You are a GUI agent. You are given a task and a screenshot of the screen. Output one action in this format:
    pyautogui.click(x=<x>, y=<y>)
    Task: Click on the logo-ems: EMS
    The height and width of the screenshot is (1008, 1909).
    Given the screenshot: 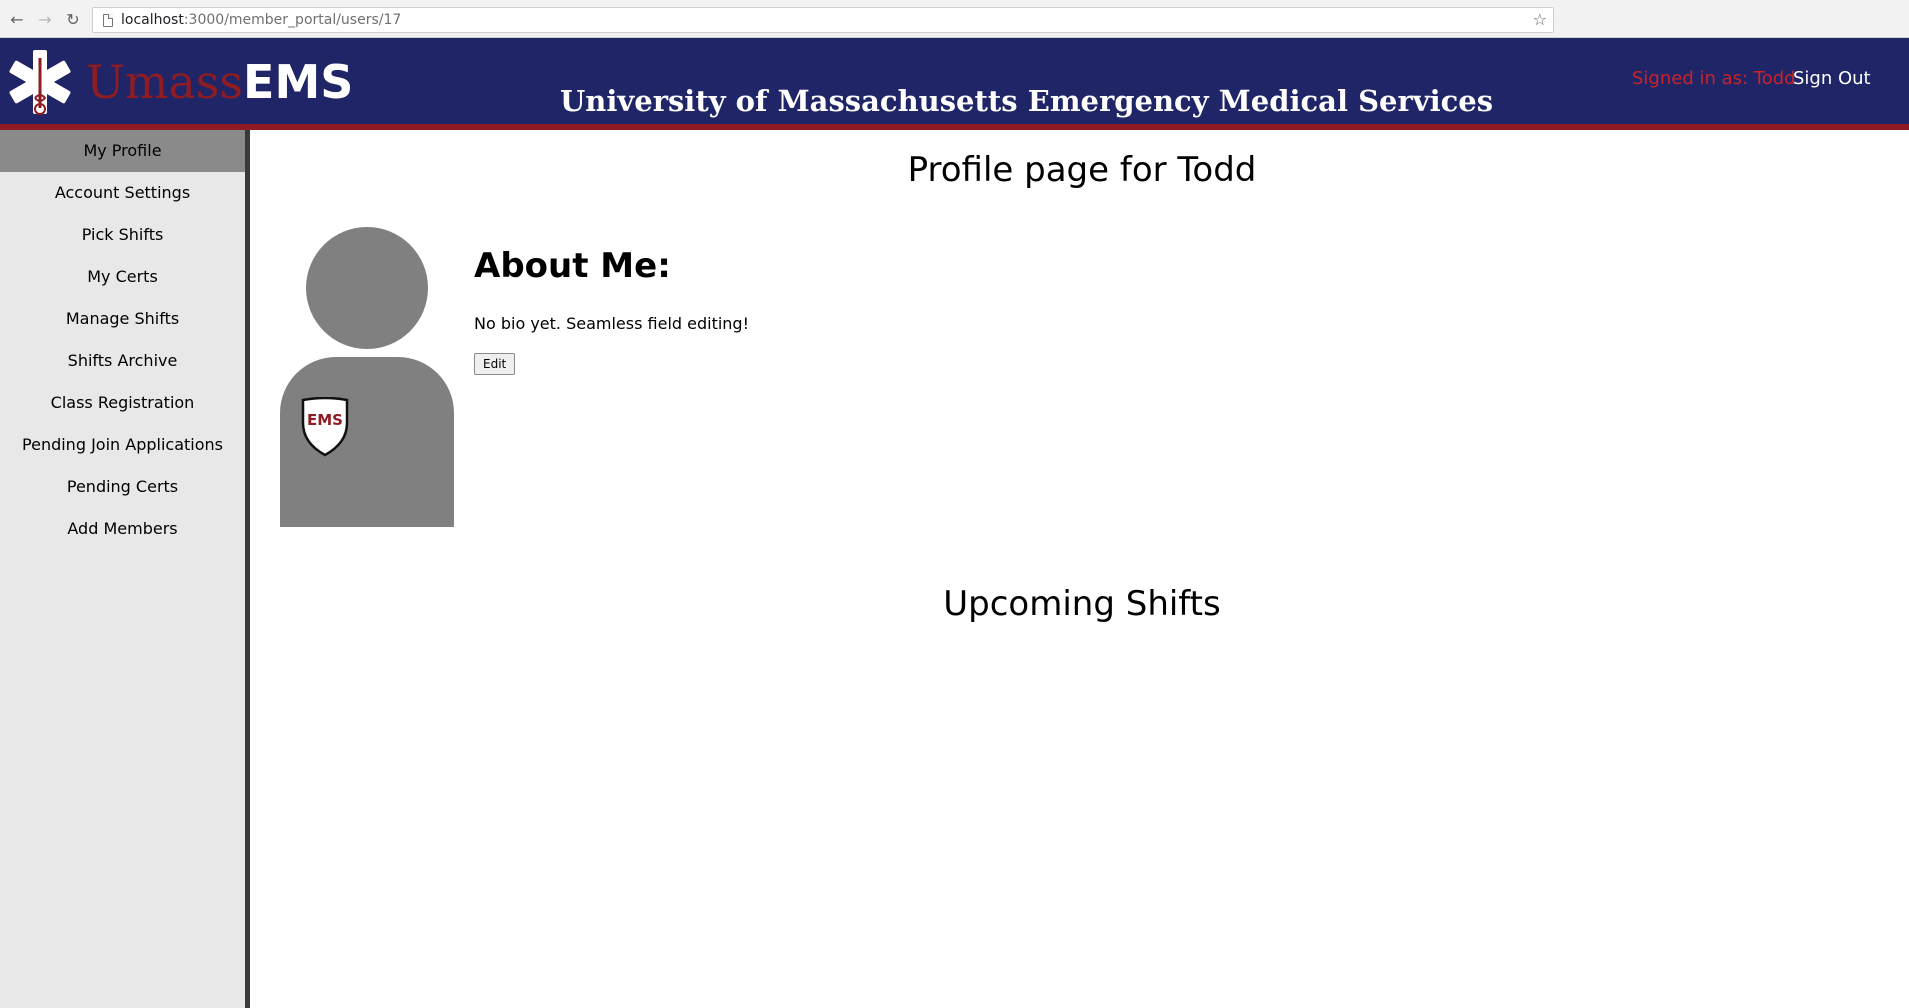 What is the action you would take?
    pyautogui.click(x=298, y=82)
    